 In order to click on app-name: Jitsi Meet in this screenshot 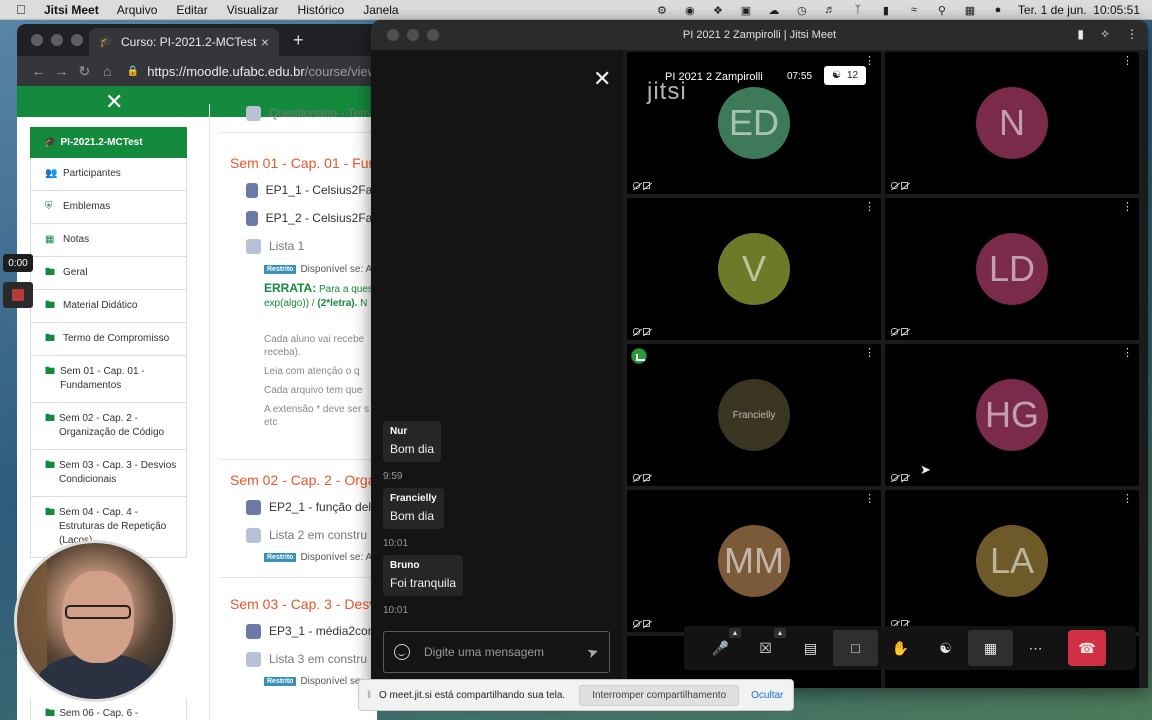, I will do `click(71, 10)`.